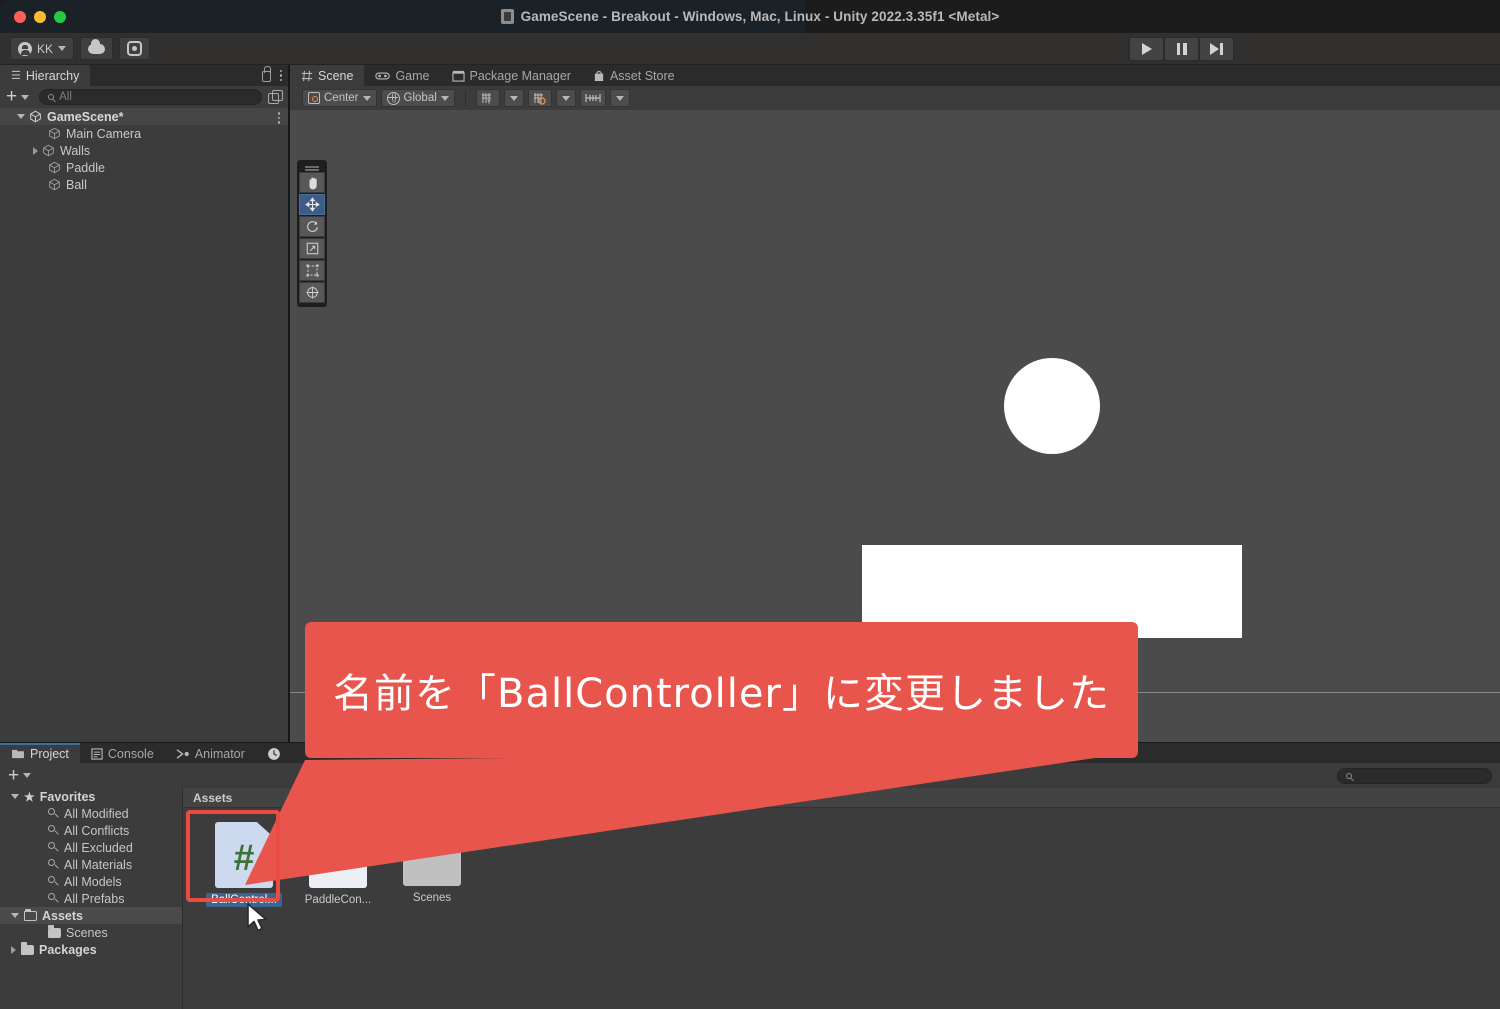 Image resolution: width=1500 pixels, height=1009 pixels. I want to click on hierarchy-tree: GameScene* Main Camera Walls Paddle Ball, so click(144, 150).